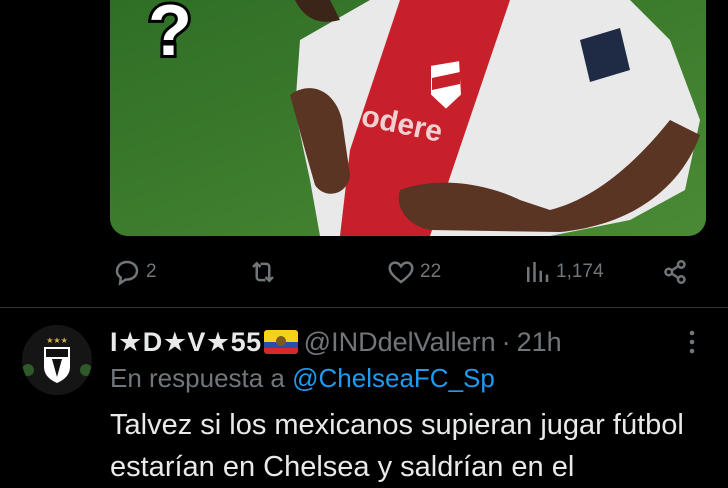  Describe the element at coordinates (400, 342) in the screenshot. I see `user-handle: @INDdelVallern` at that location.